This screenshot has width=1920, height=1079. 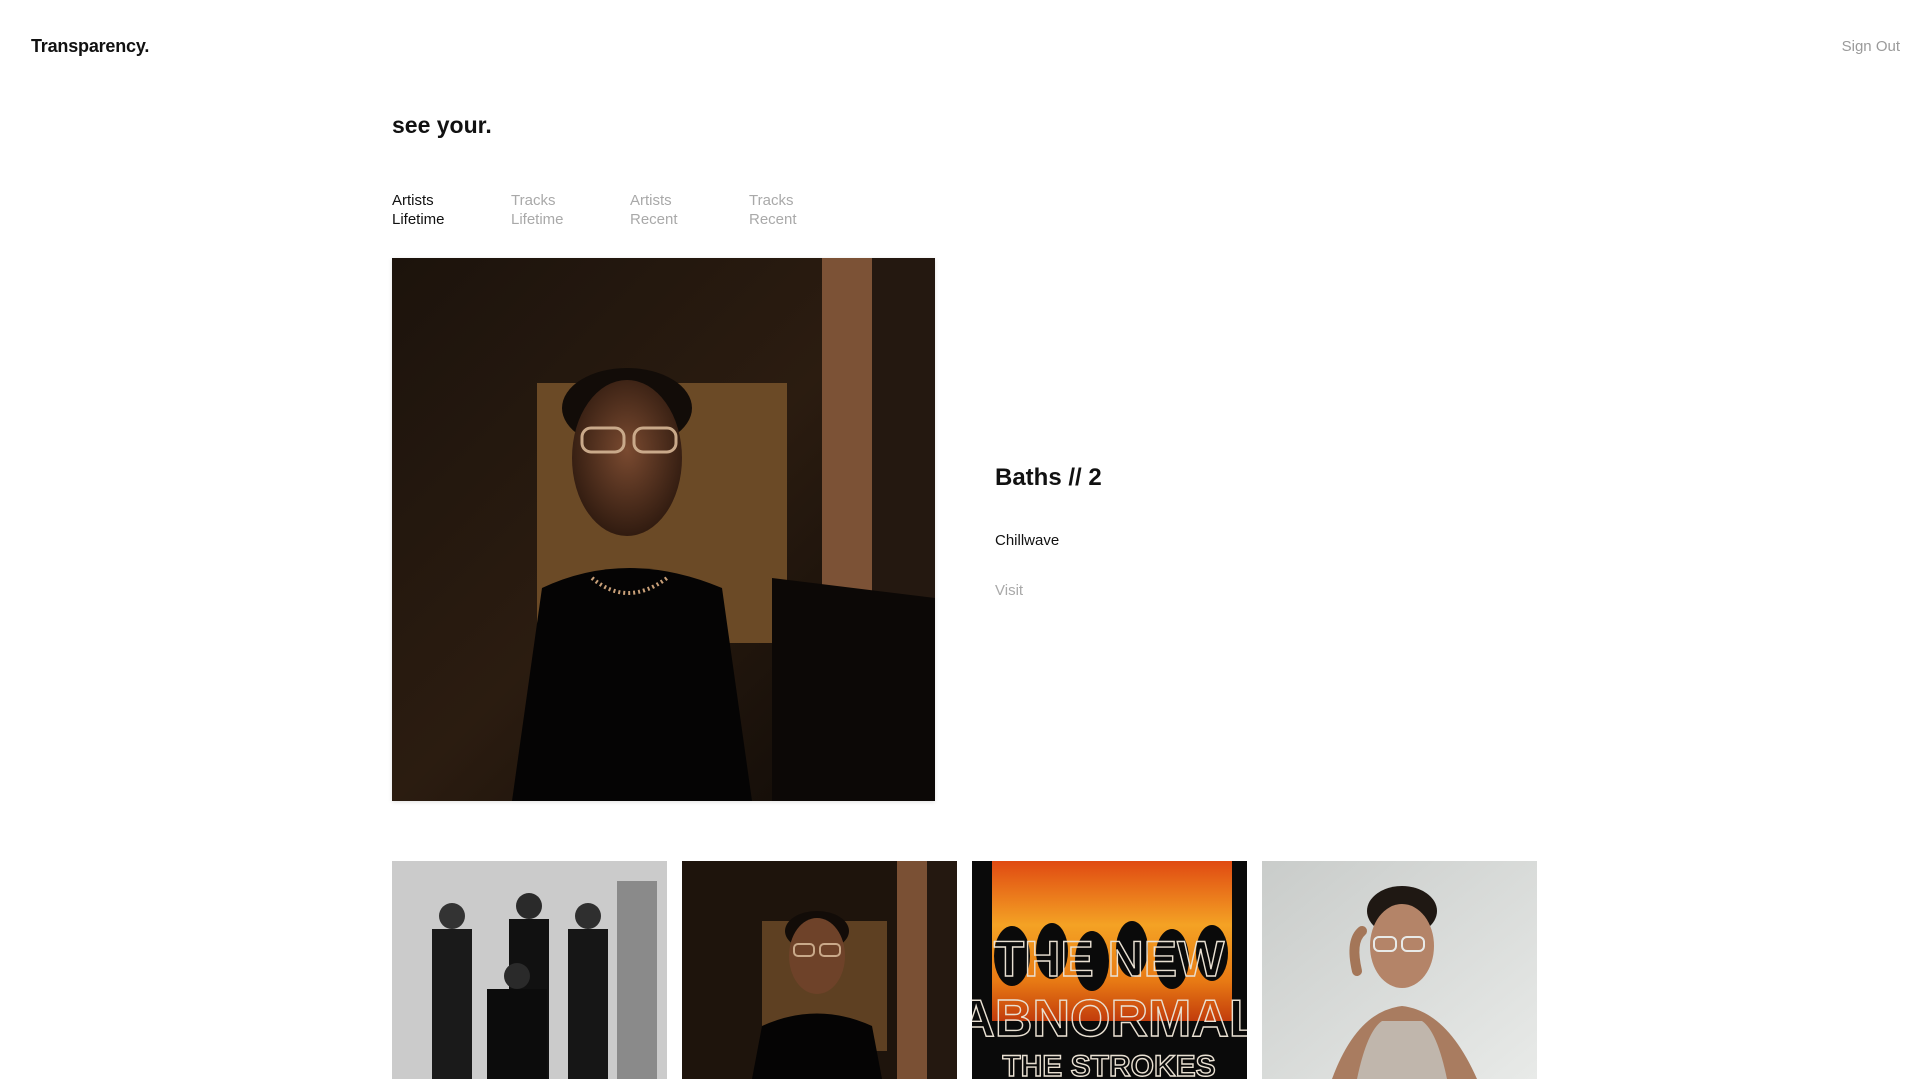 I want to click on album-cover-text: THE STROKES, so click(x=1108, y=1064).